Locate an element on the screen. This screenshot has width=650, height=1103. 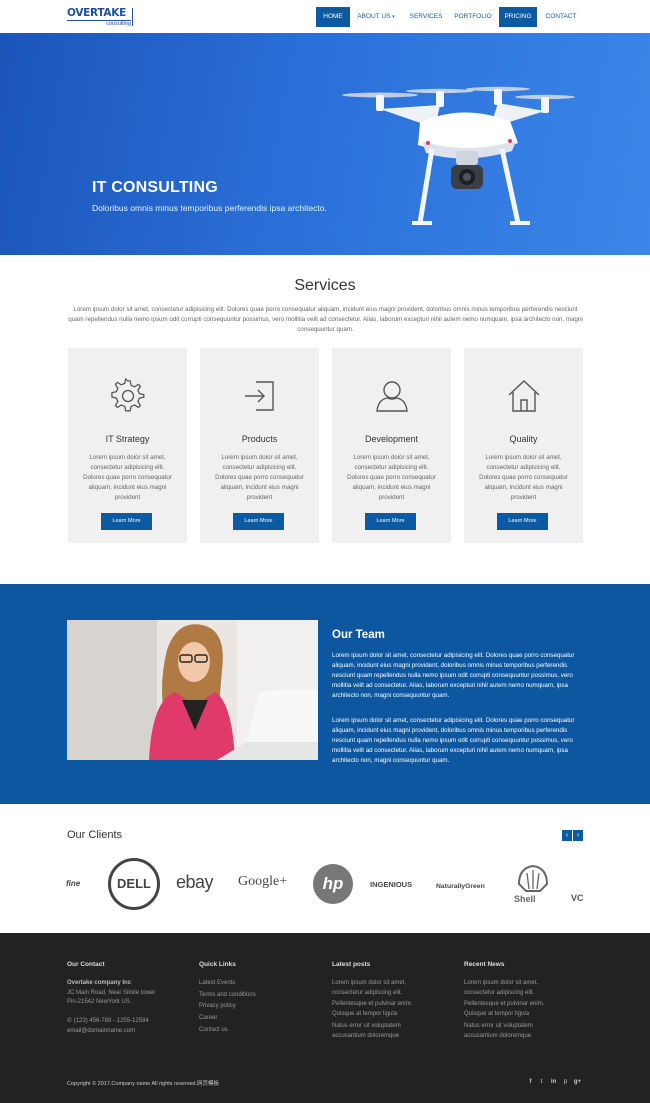
footer-phone: ✆ (123) 456-789 - 1255-12584 is located at coordinates (108, 1021).